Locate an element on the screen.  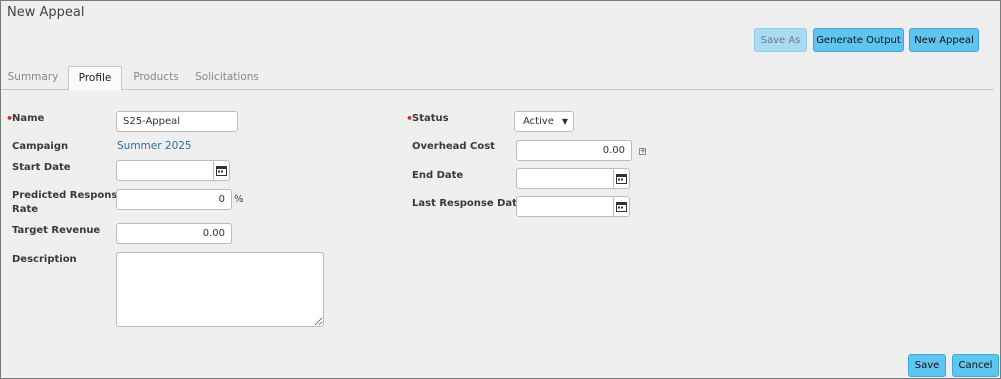
percent-unit: % is located at coordinates (239, 199).